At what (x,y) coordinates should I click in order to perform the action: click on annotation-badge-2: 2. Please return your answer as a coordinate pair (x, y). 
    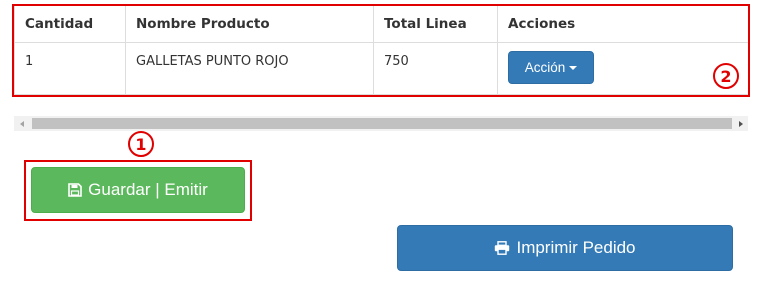
    Looking at the image, I should click on (726, 76).